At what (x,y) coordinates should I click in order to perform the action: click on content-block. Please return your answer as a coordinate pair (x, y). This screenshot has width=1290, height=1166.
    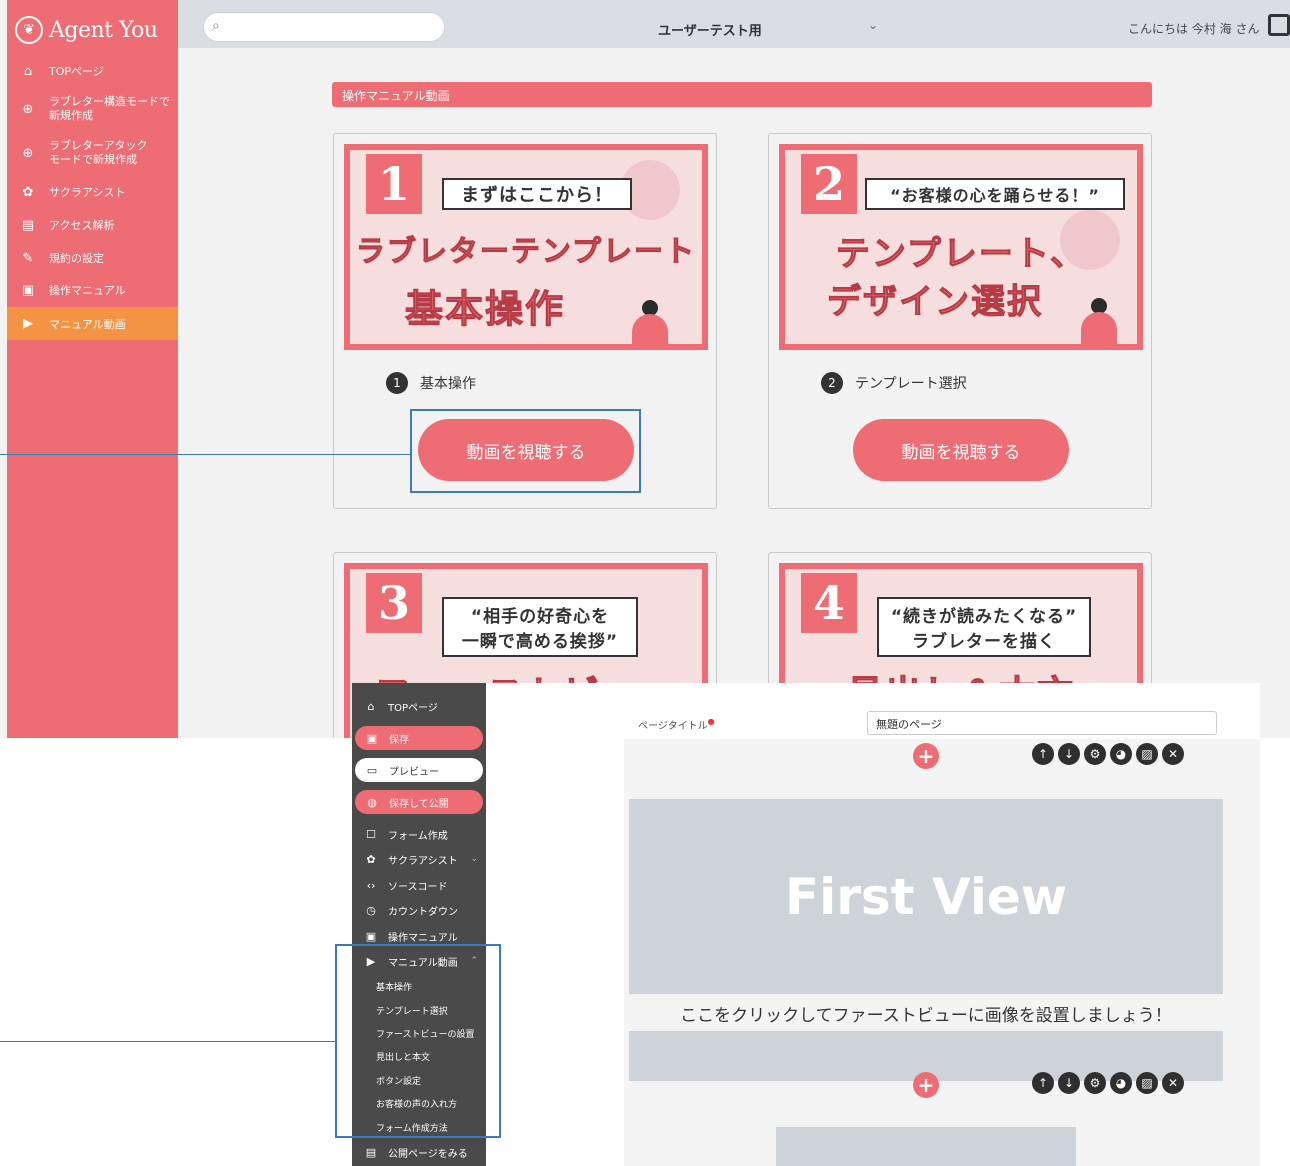
    Looking at the image, I should click on (926, 1146).